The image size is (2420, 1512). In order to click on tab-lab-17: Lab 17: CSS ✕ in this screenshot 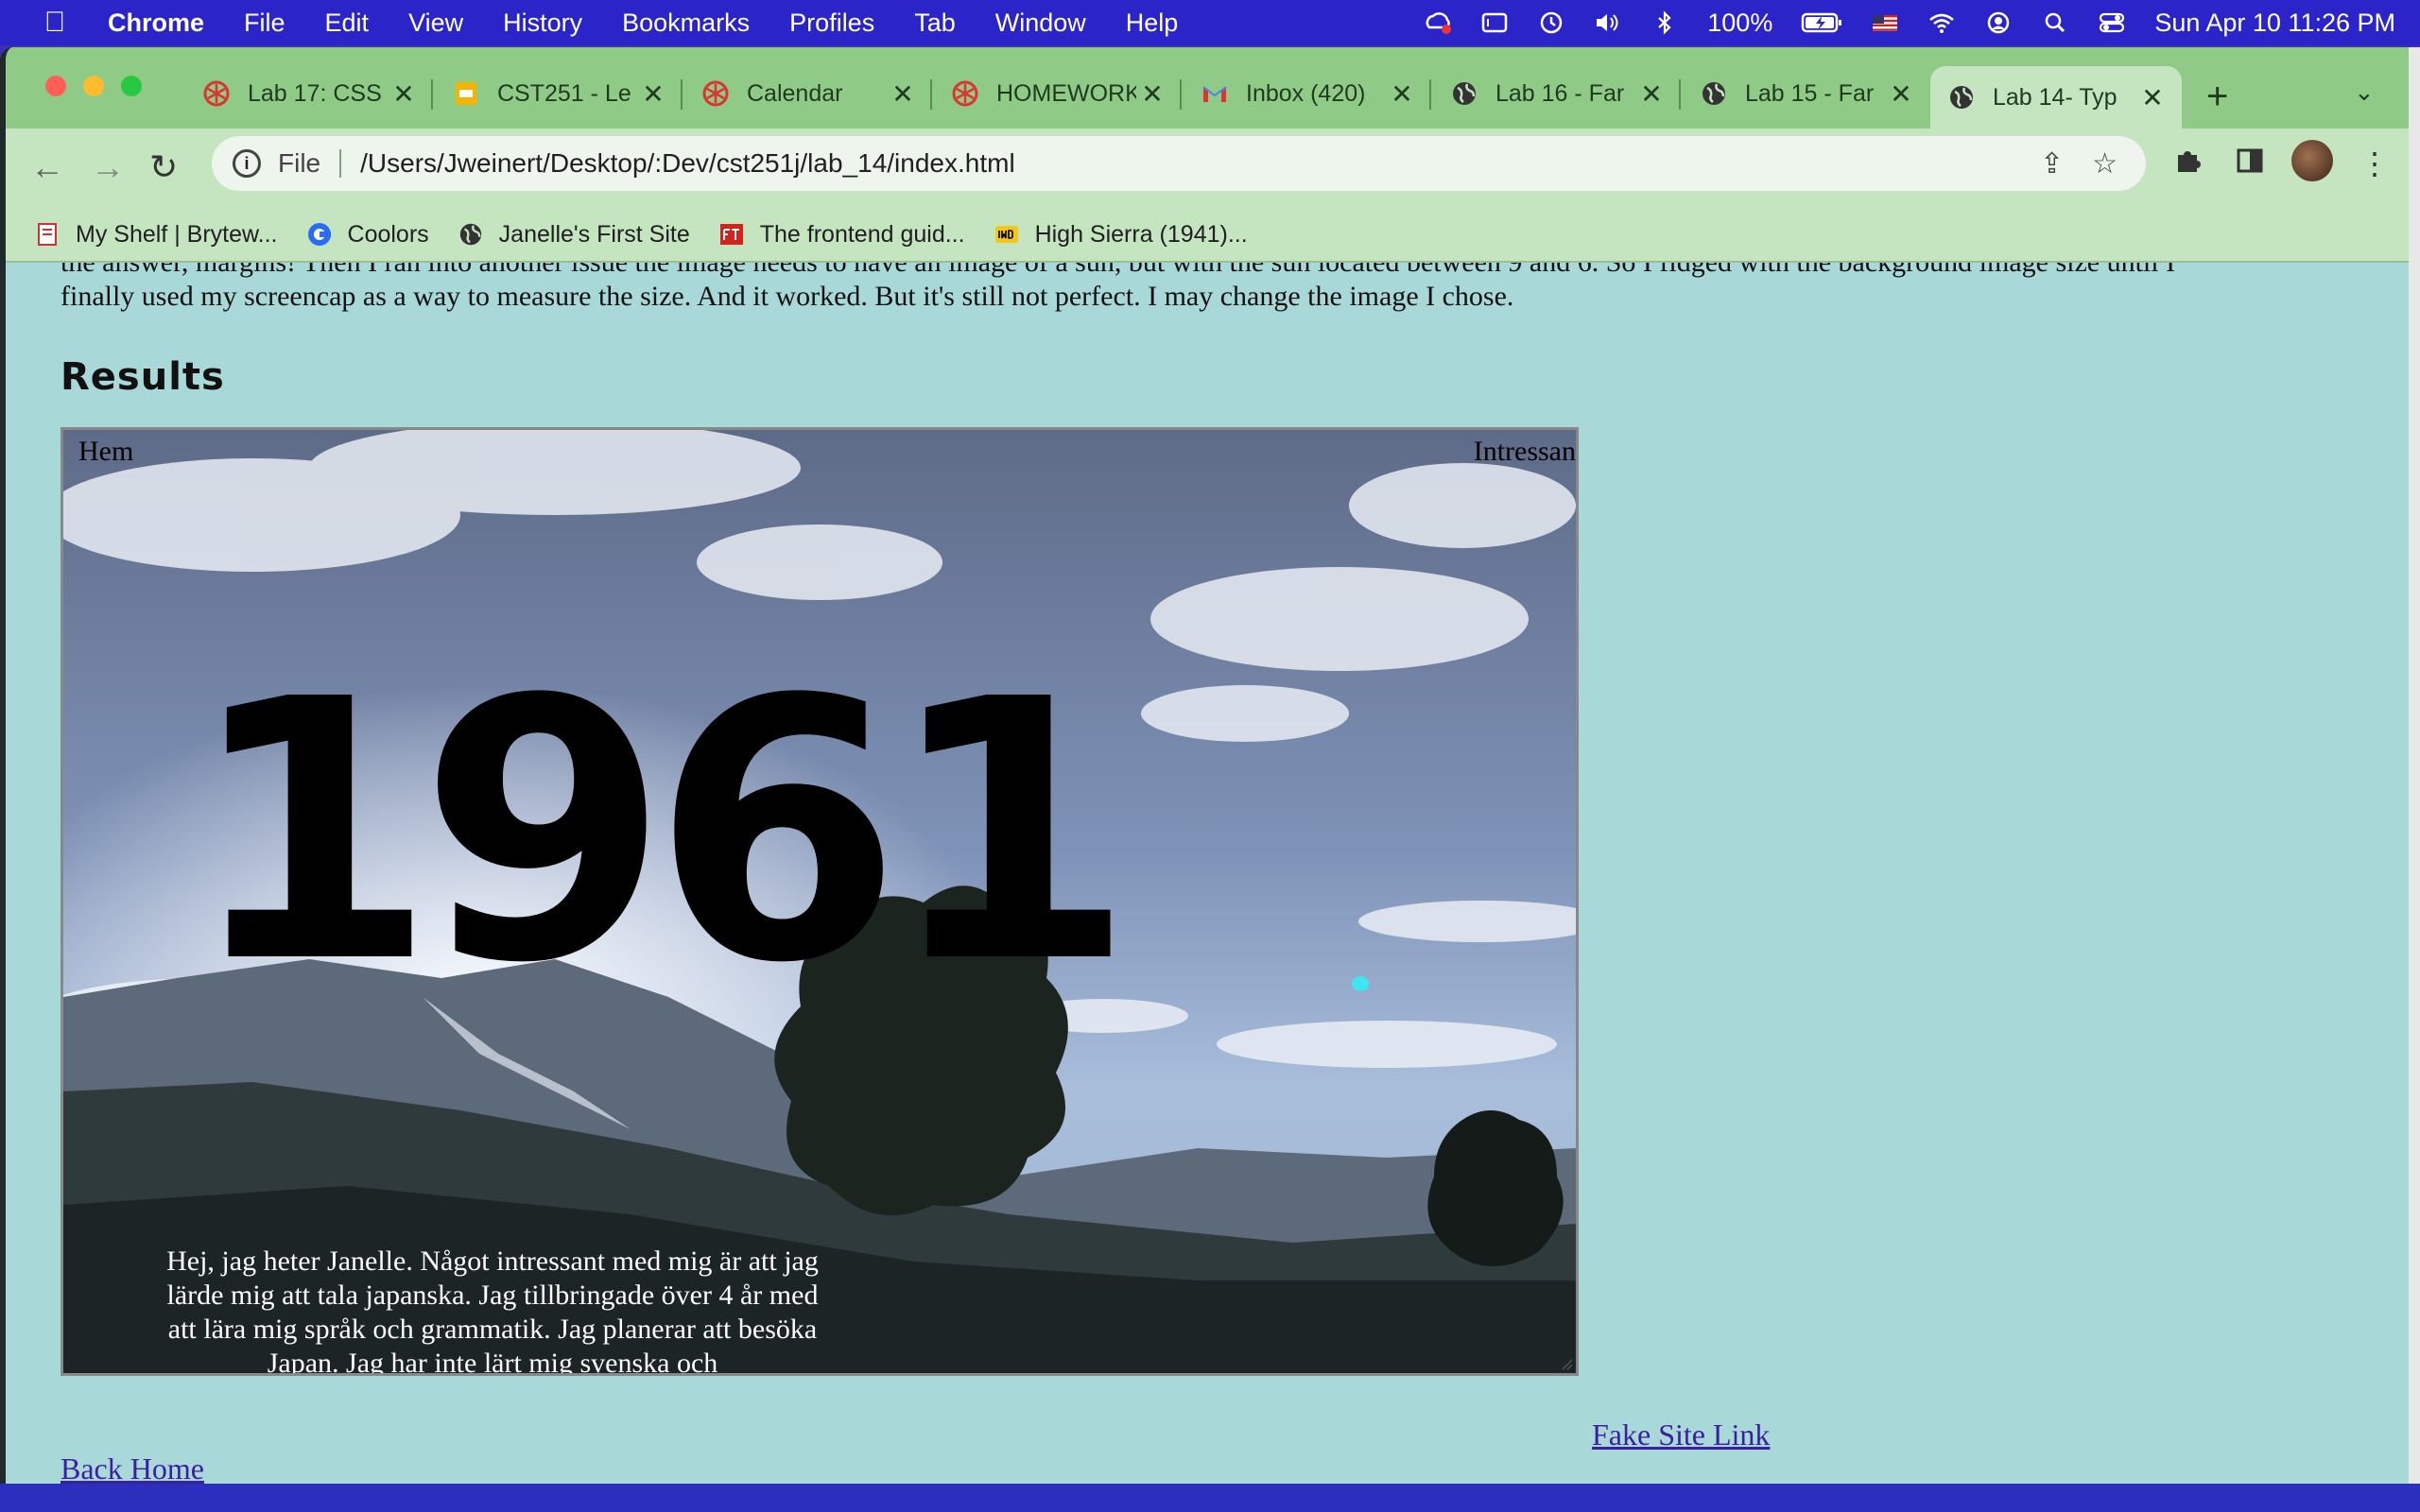, I will do `click(309, 93)`.